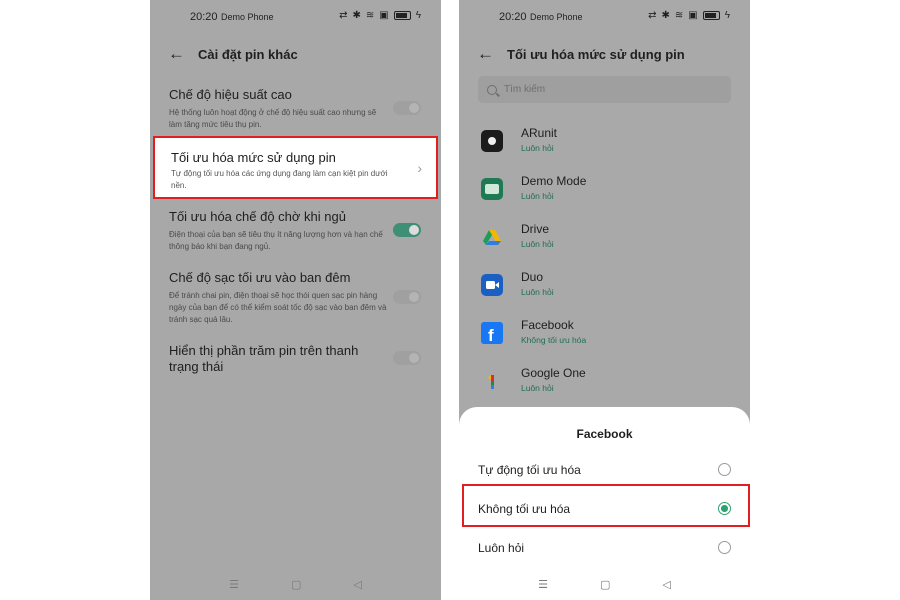  I want to click on title-bar: ← Tối ưu hóa mức sử dụng pin, so click(608, 54).